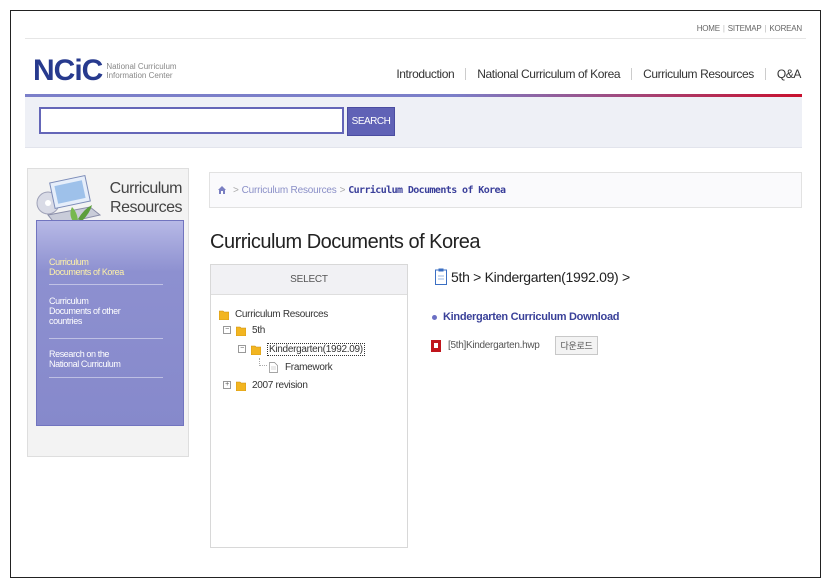  I want to click on utility-links: HOME | SITEMAP | KOREAN, so click(749, 28).